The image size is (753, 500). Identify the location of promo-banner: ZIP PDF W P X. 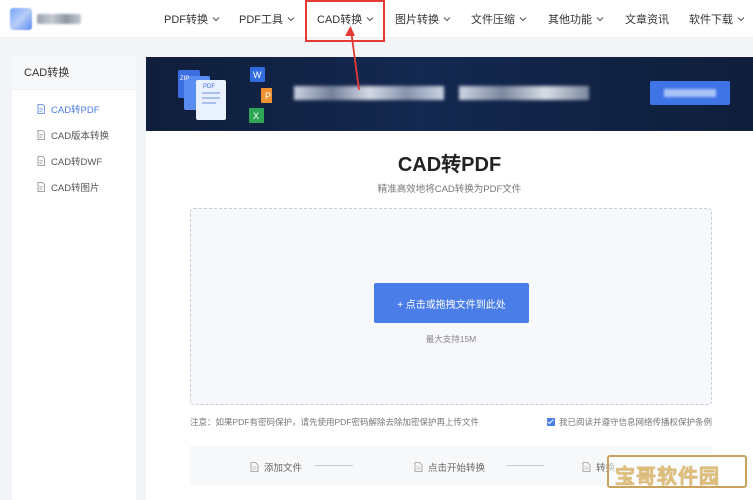
(449, 94).